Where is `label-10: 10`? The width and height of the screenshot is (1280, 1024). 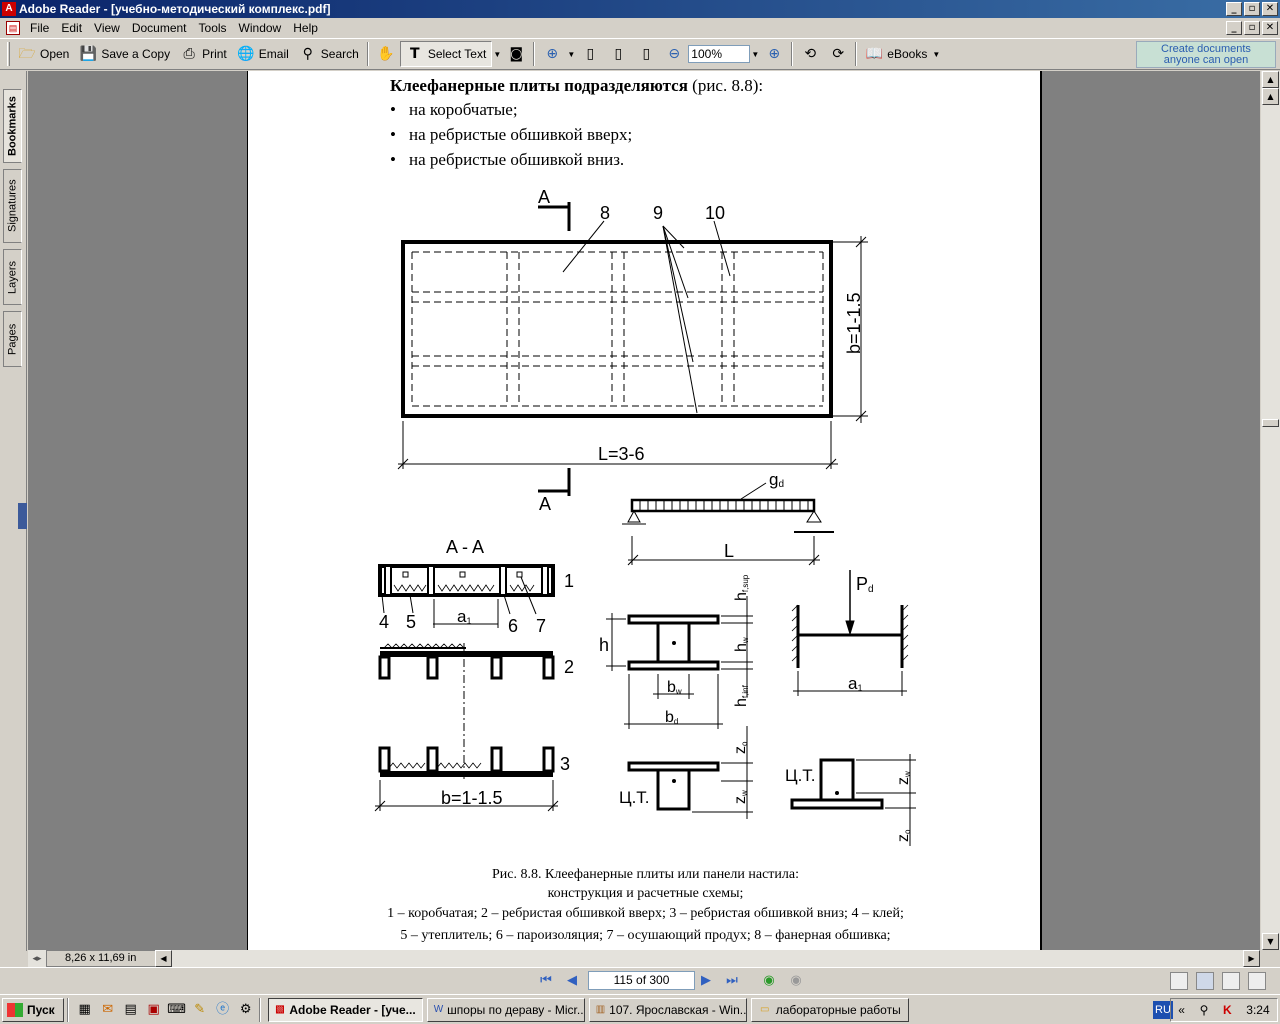
label-10: 10 is located at coordinates (715, 213).